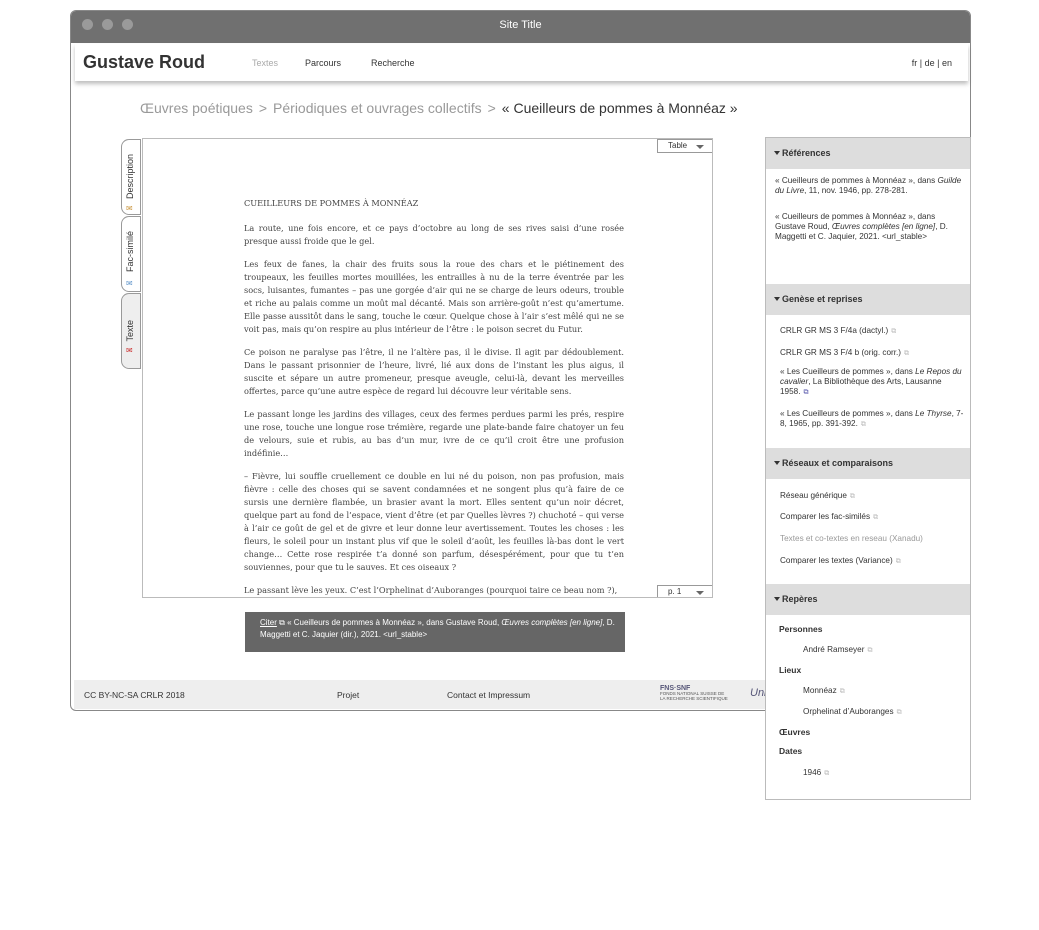 This screenshot has height=930, width=1039. I want to click on reseau-text: Réseau générique, so click(813, 495).